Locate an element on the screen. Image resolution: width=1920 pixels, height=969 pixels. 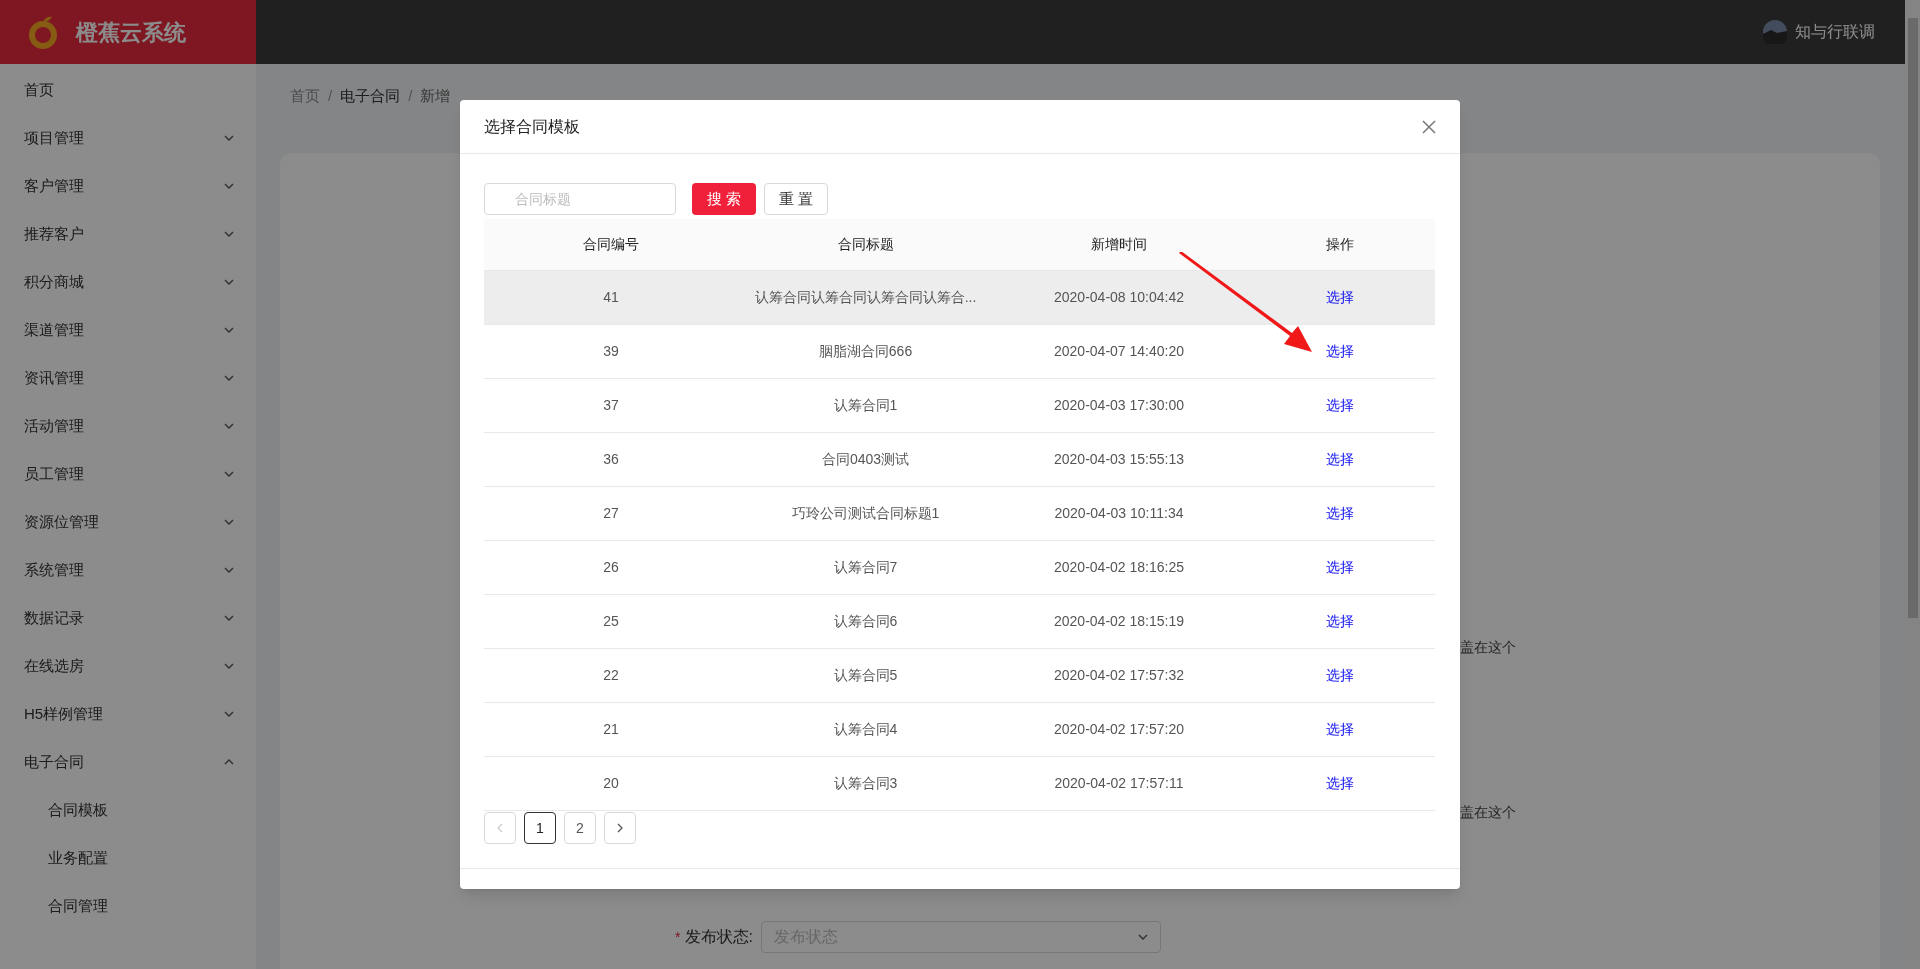
user-name: 知与行联调 is located at coordinates (1835, 32).